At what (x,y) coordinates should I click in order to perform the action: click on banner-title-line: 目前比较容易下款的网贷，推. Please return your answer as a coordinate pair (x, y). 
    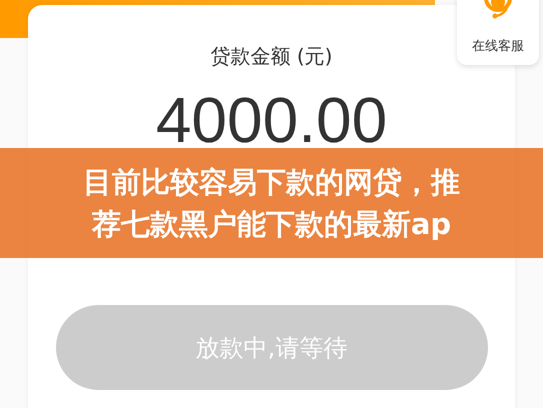
    Looking at the image, I should click on (271, 182).